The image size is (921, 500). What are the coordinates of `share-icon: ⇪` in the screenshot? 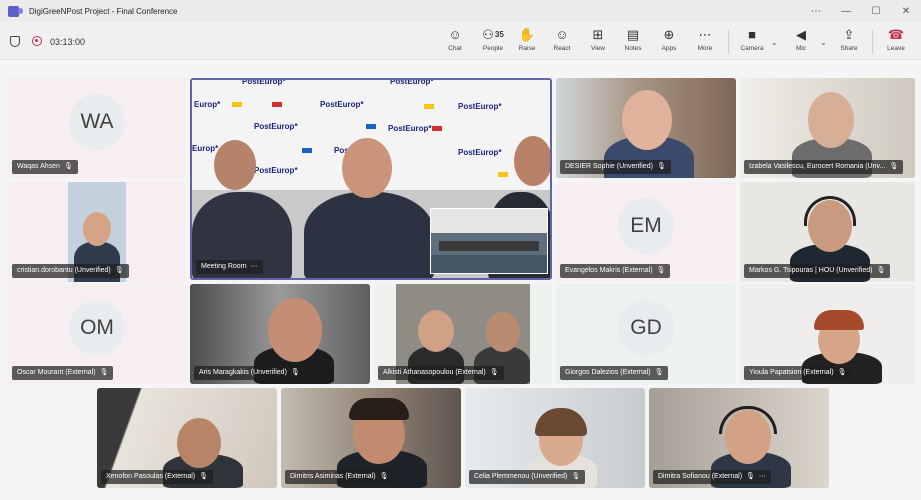 It's located at (849, 34).